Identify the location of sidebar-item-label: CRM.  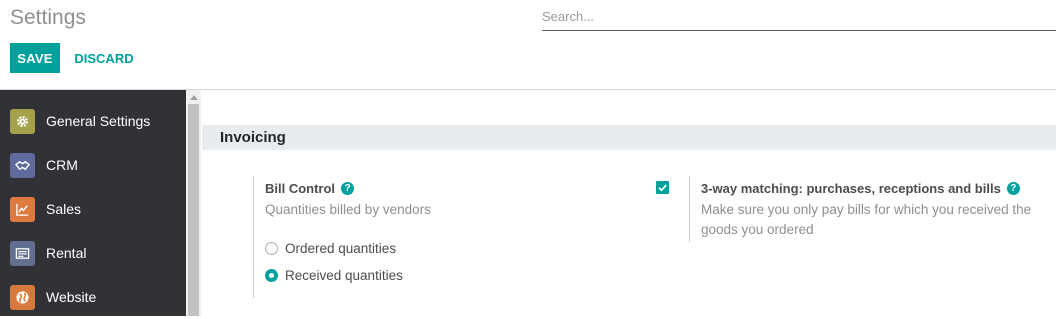
(62, 165).